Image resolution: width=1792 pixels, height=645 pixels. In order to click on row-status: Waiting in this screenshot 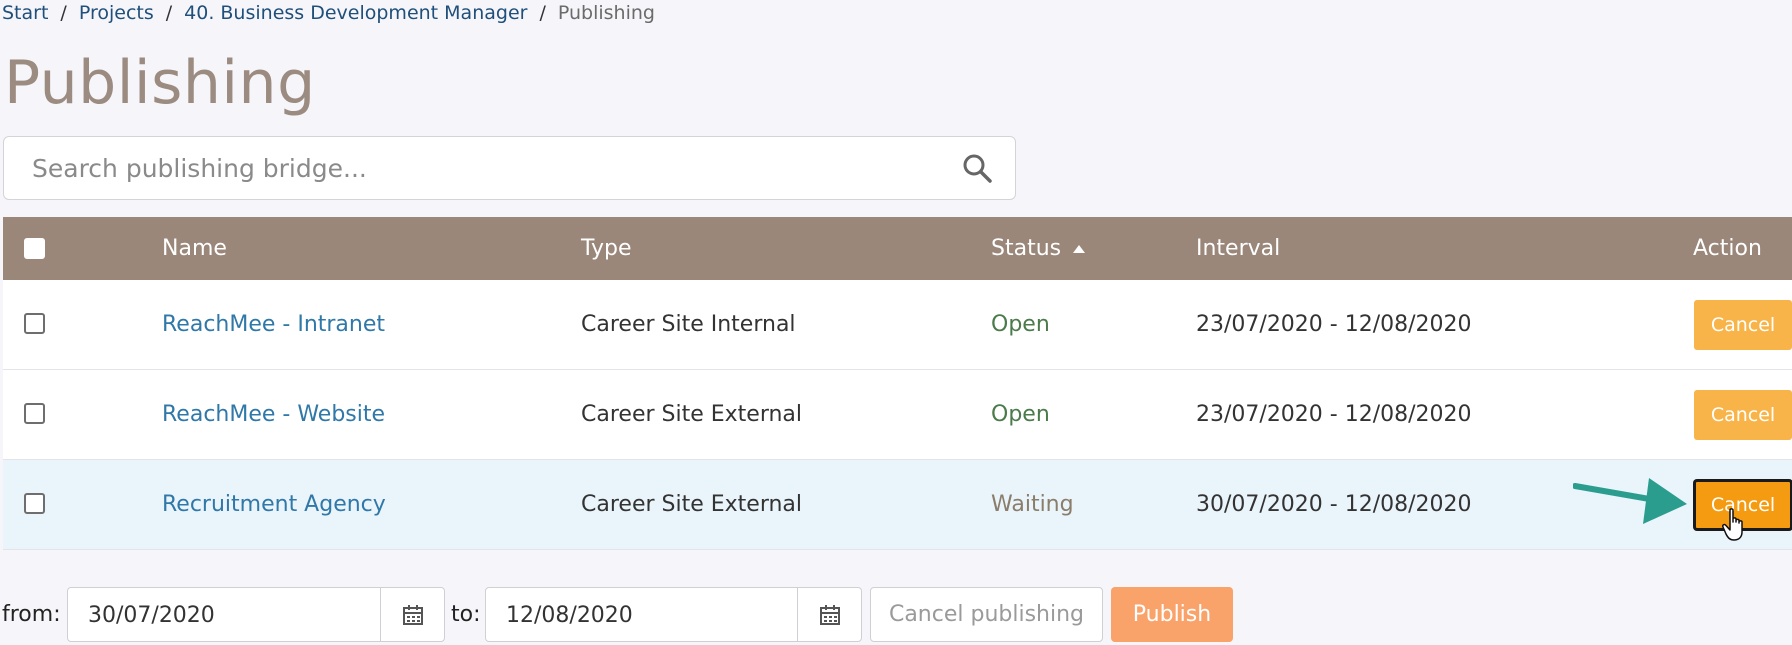, I will do `click(1032, 504)`.